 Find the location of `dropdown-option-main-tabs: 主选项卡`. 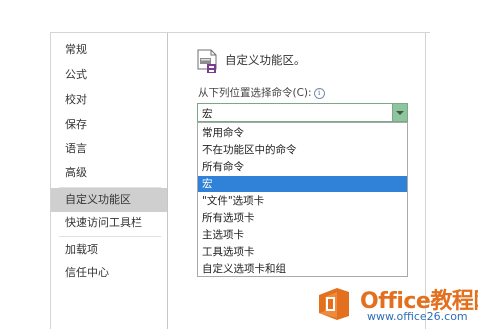

dropdown-option-main-tabs: 主选项卡 is located at coordinates (302, 235).